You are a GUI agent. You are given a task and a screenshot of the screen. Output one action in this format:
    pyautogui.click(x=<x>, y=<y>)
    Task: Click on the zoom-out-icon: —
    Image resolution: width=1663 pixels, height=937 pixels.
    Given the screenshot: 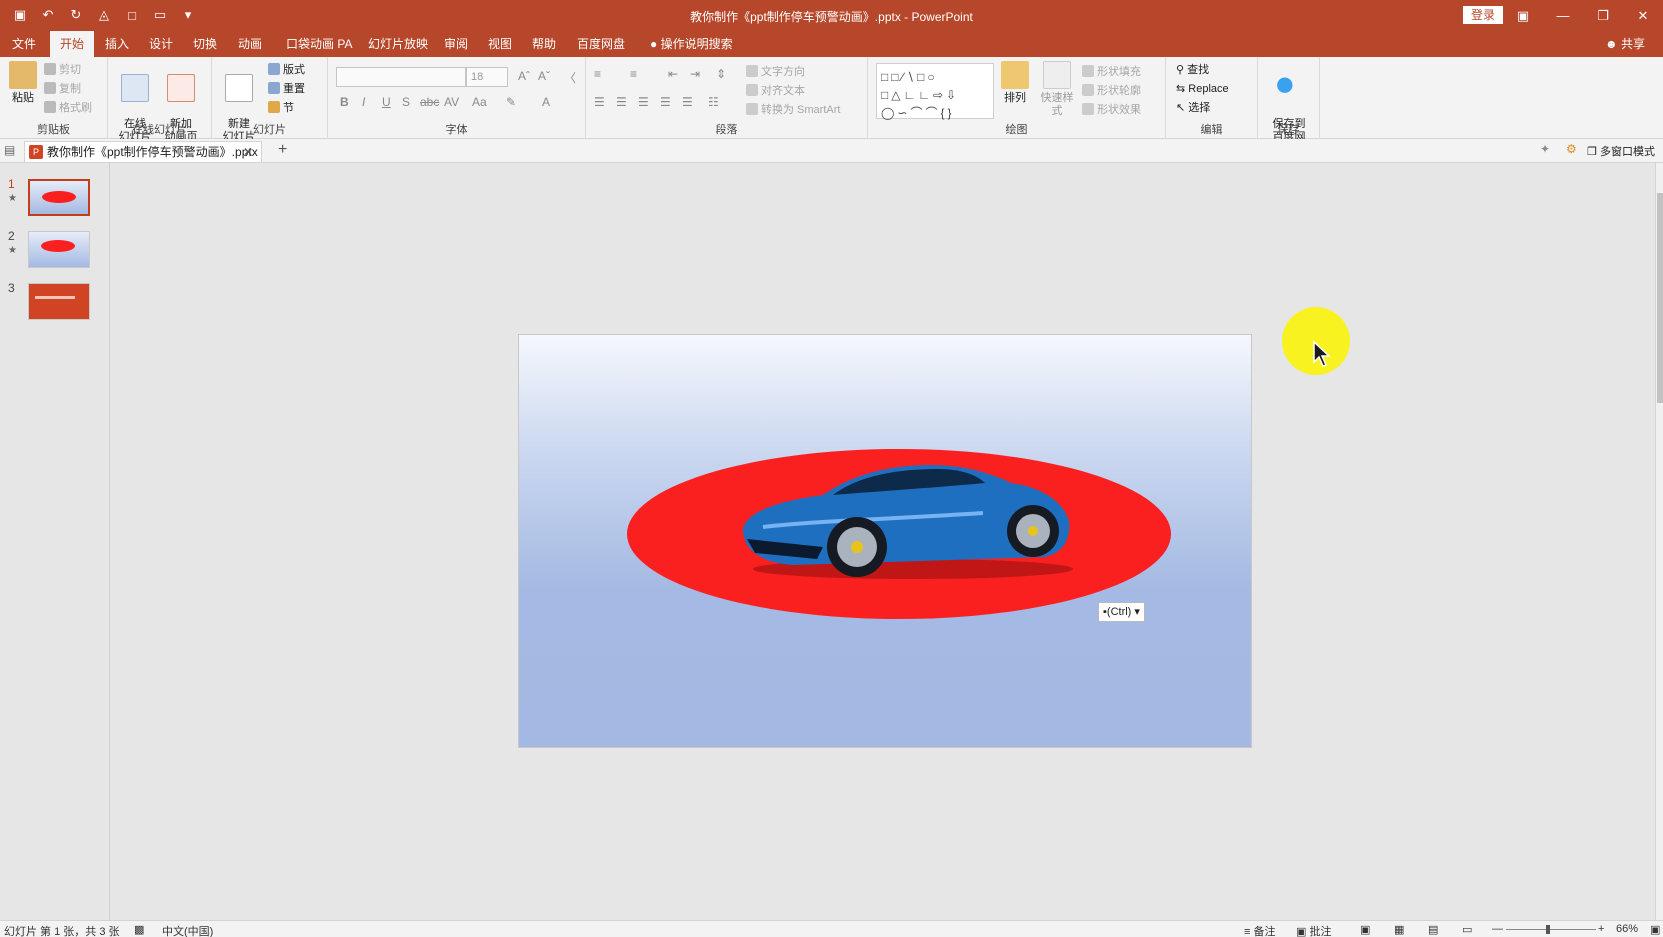 What is the action you would take?
    pyautogui.click(x=1497, y=929)
    